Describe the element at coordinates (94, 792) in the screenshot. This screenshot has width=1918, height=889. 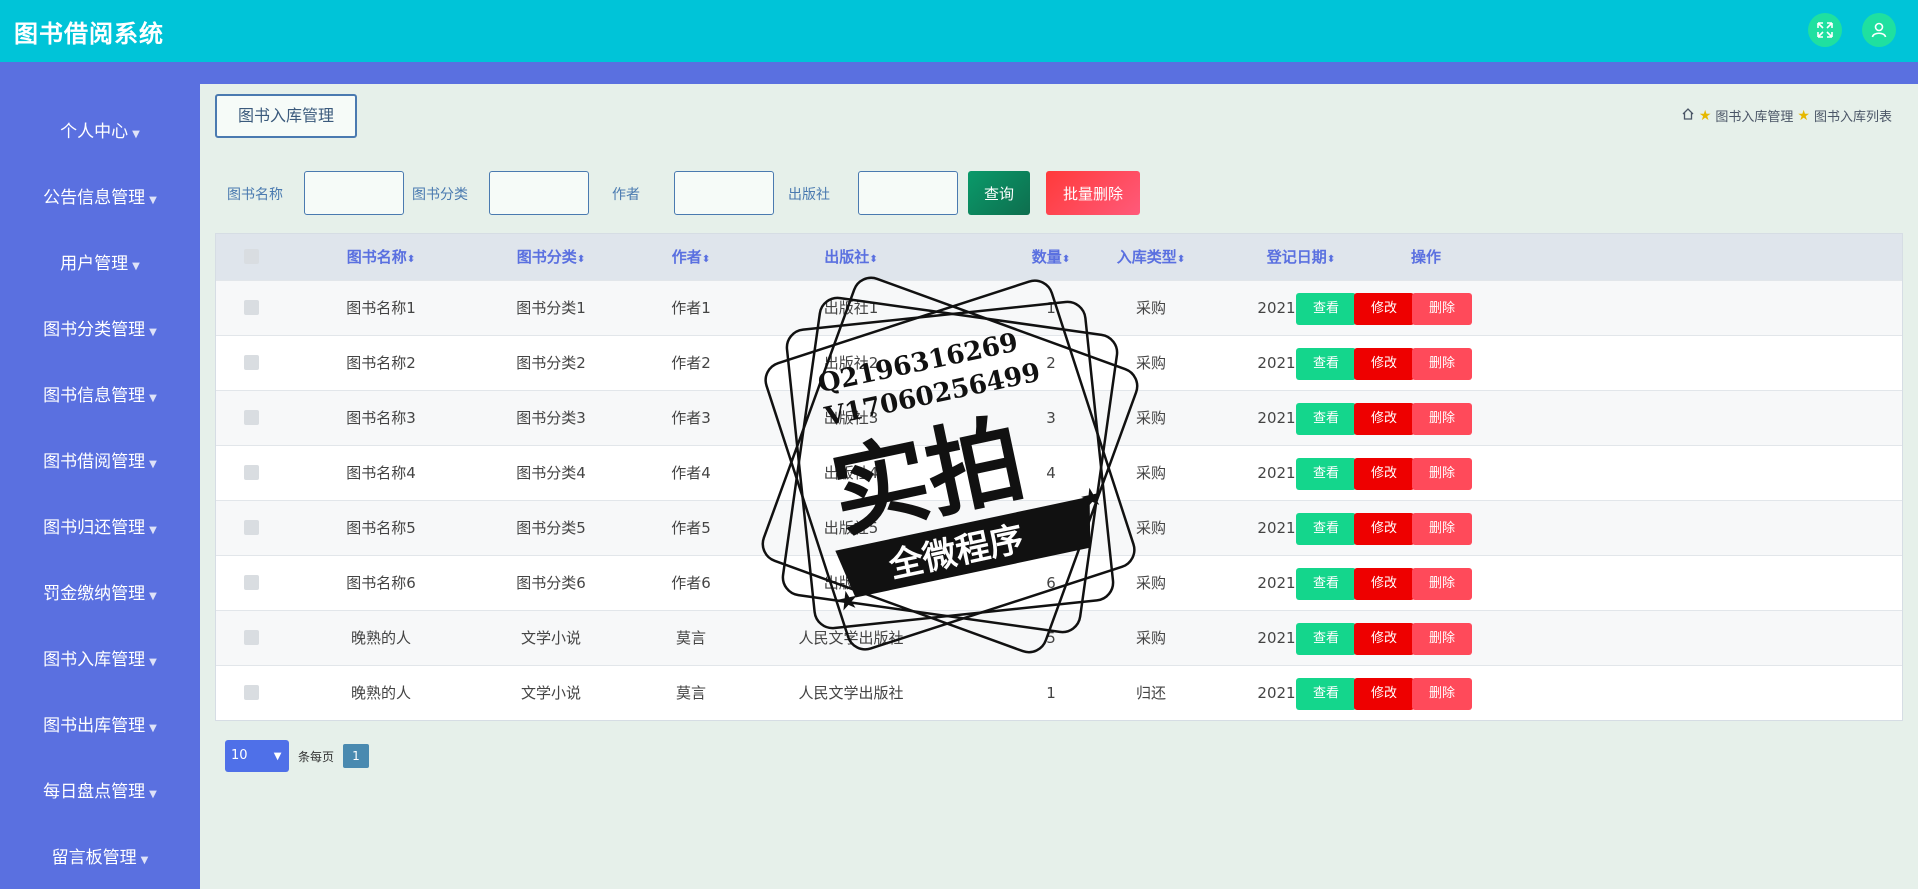
I see `sidebar-item-label: 每日盘点管理` at that location.